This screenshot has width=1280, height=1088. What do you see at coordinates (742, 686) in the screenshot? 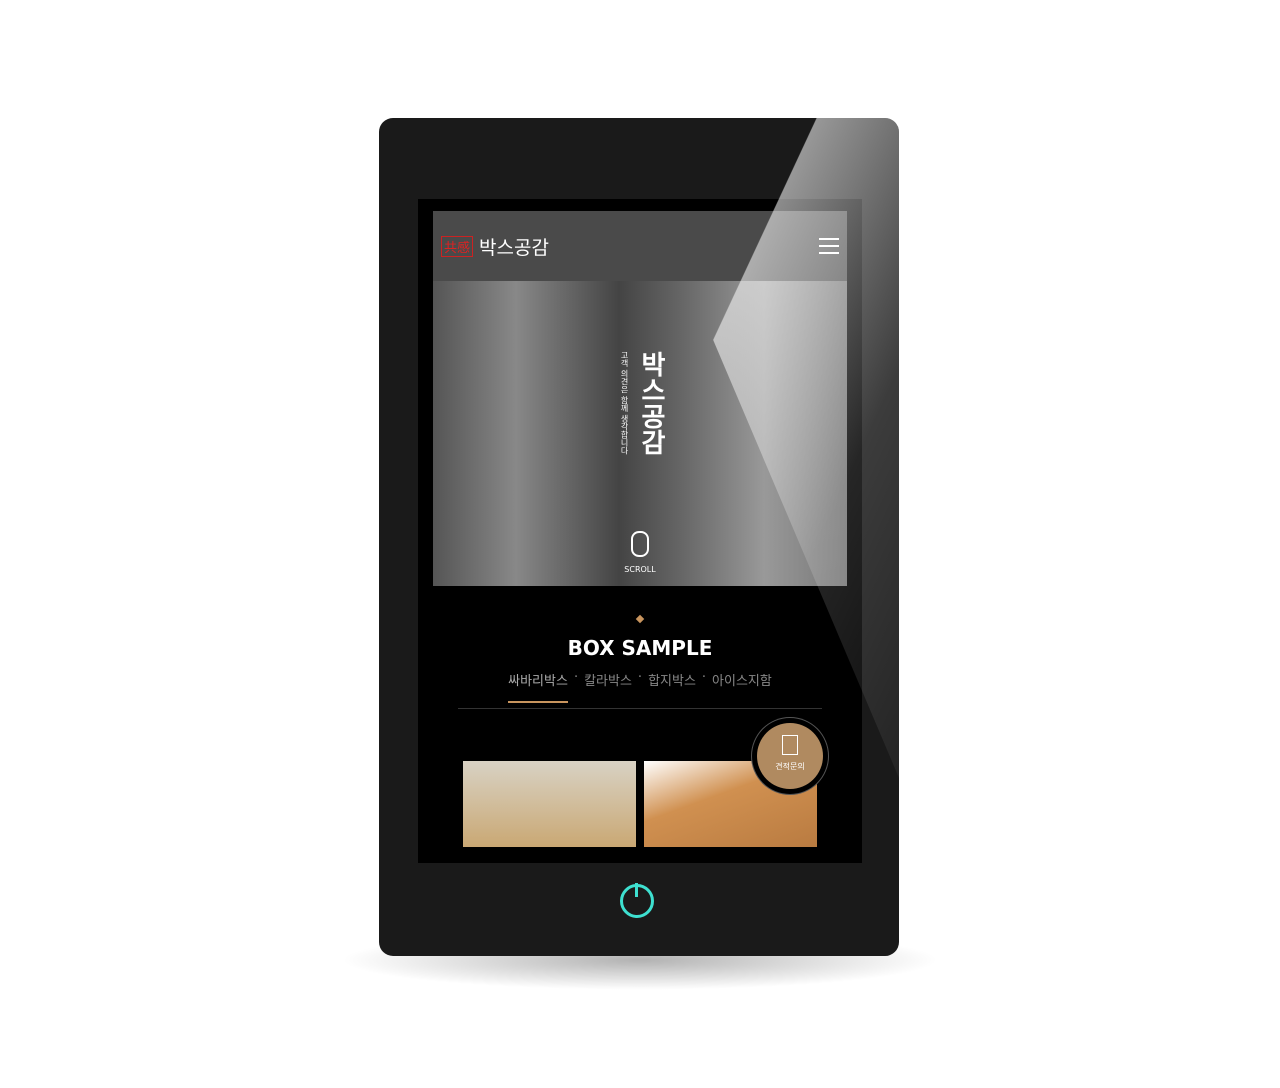
I see `tab-ice: 아이스지함` at bounding box center [742, 686].